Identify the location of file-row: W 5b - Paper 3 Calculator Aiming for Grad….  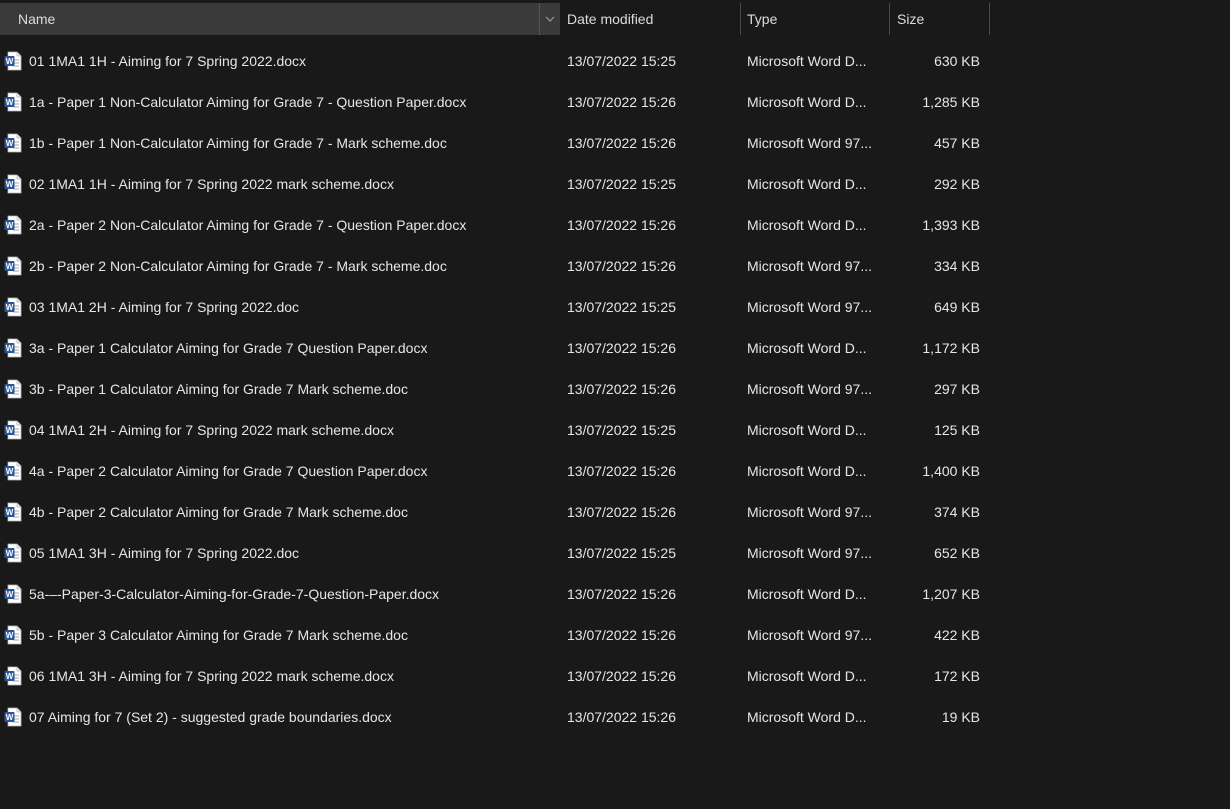
(495, 635).